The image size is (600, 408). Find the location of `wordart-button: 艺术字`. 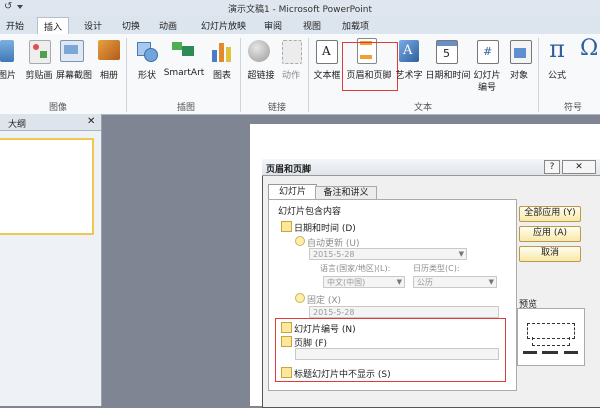

wordart-button: 艺术字 is located at coordinates (409, 74).